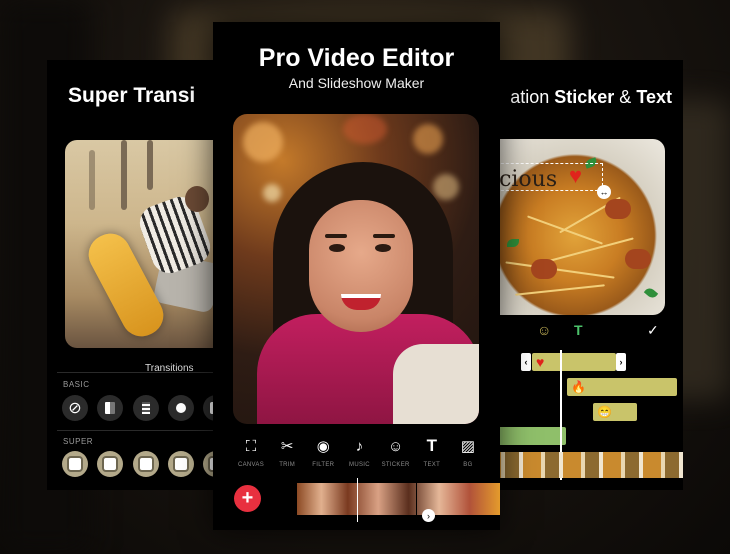  I want to click on biryani-photo: licious ♥ ↔, so click(575, 227).